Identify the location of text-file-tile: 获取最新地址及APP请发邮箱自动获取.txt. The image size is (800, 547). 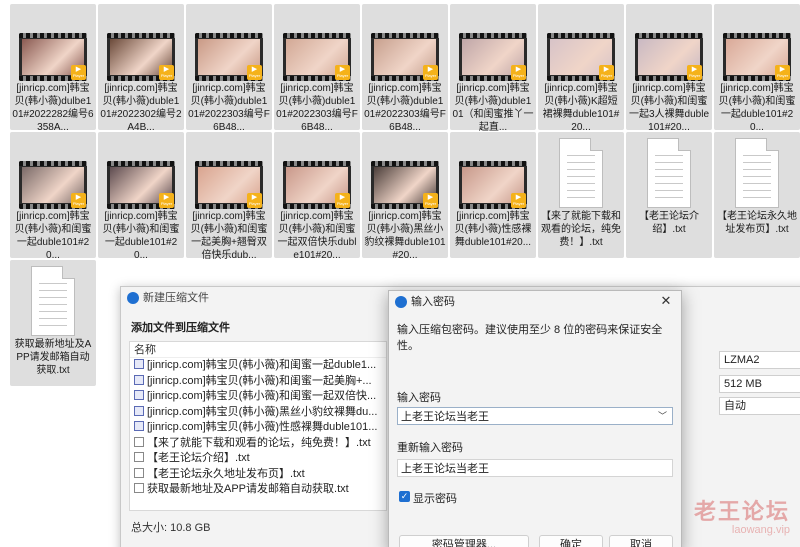
(53, 323).